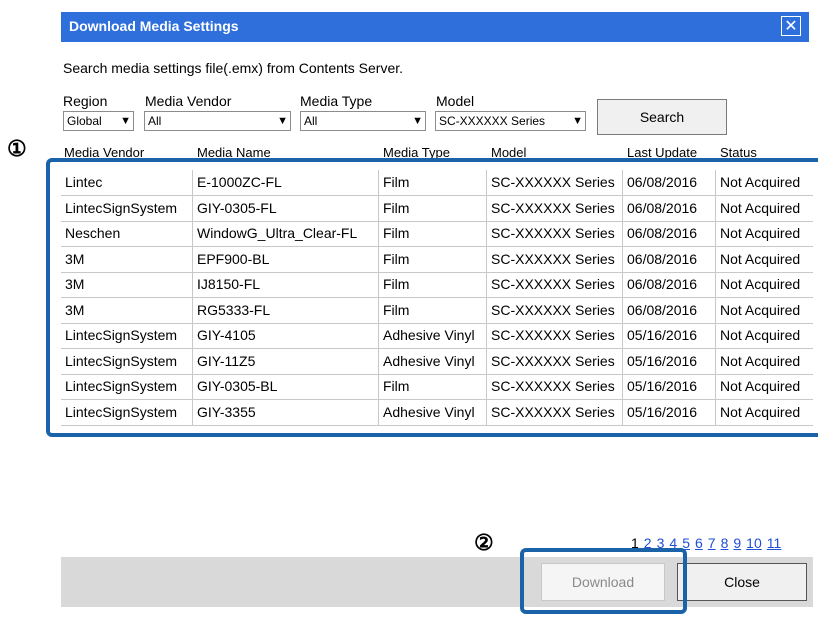  Describe the element at coordinates (791, 26) in the screenshot. I see `close-icon: ✕` at that location.